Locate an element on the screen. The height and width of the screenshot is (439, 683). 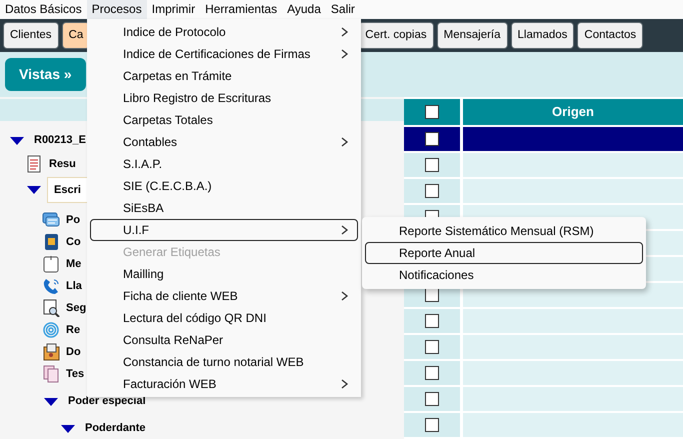
menu-item: Reporte Anual is located at coordinates (504, 253).